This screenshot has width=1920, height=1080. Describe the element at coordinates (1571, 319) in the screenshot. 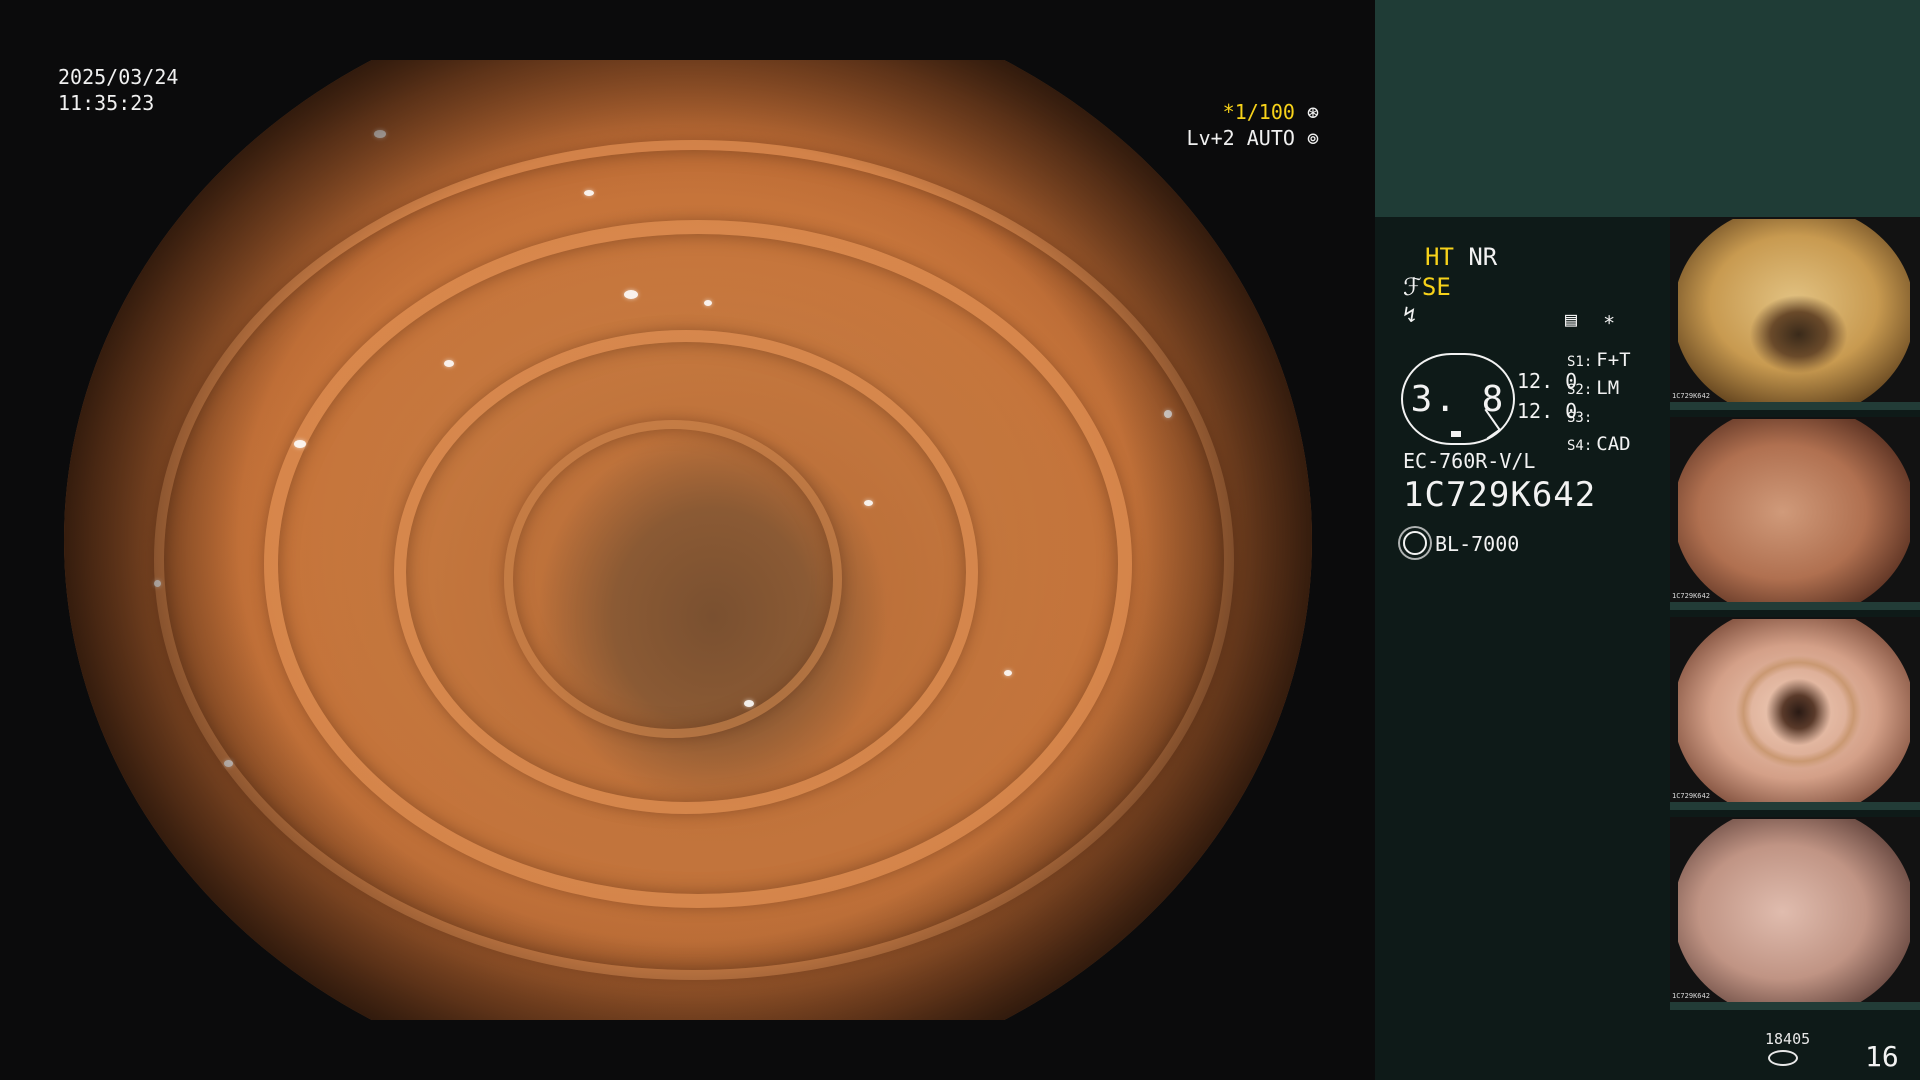

I see `menu-icon: ▤` at that location.